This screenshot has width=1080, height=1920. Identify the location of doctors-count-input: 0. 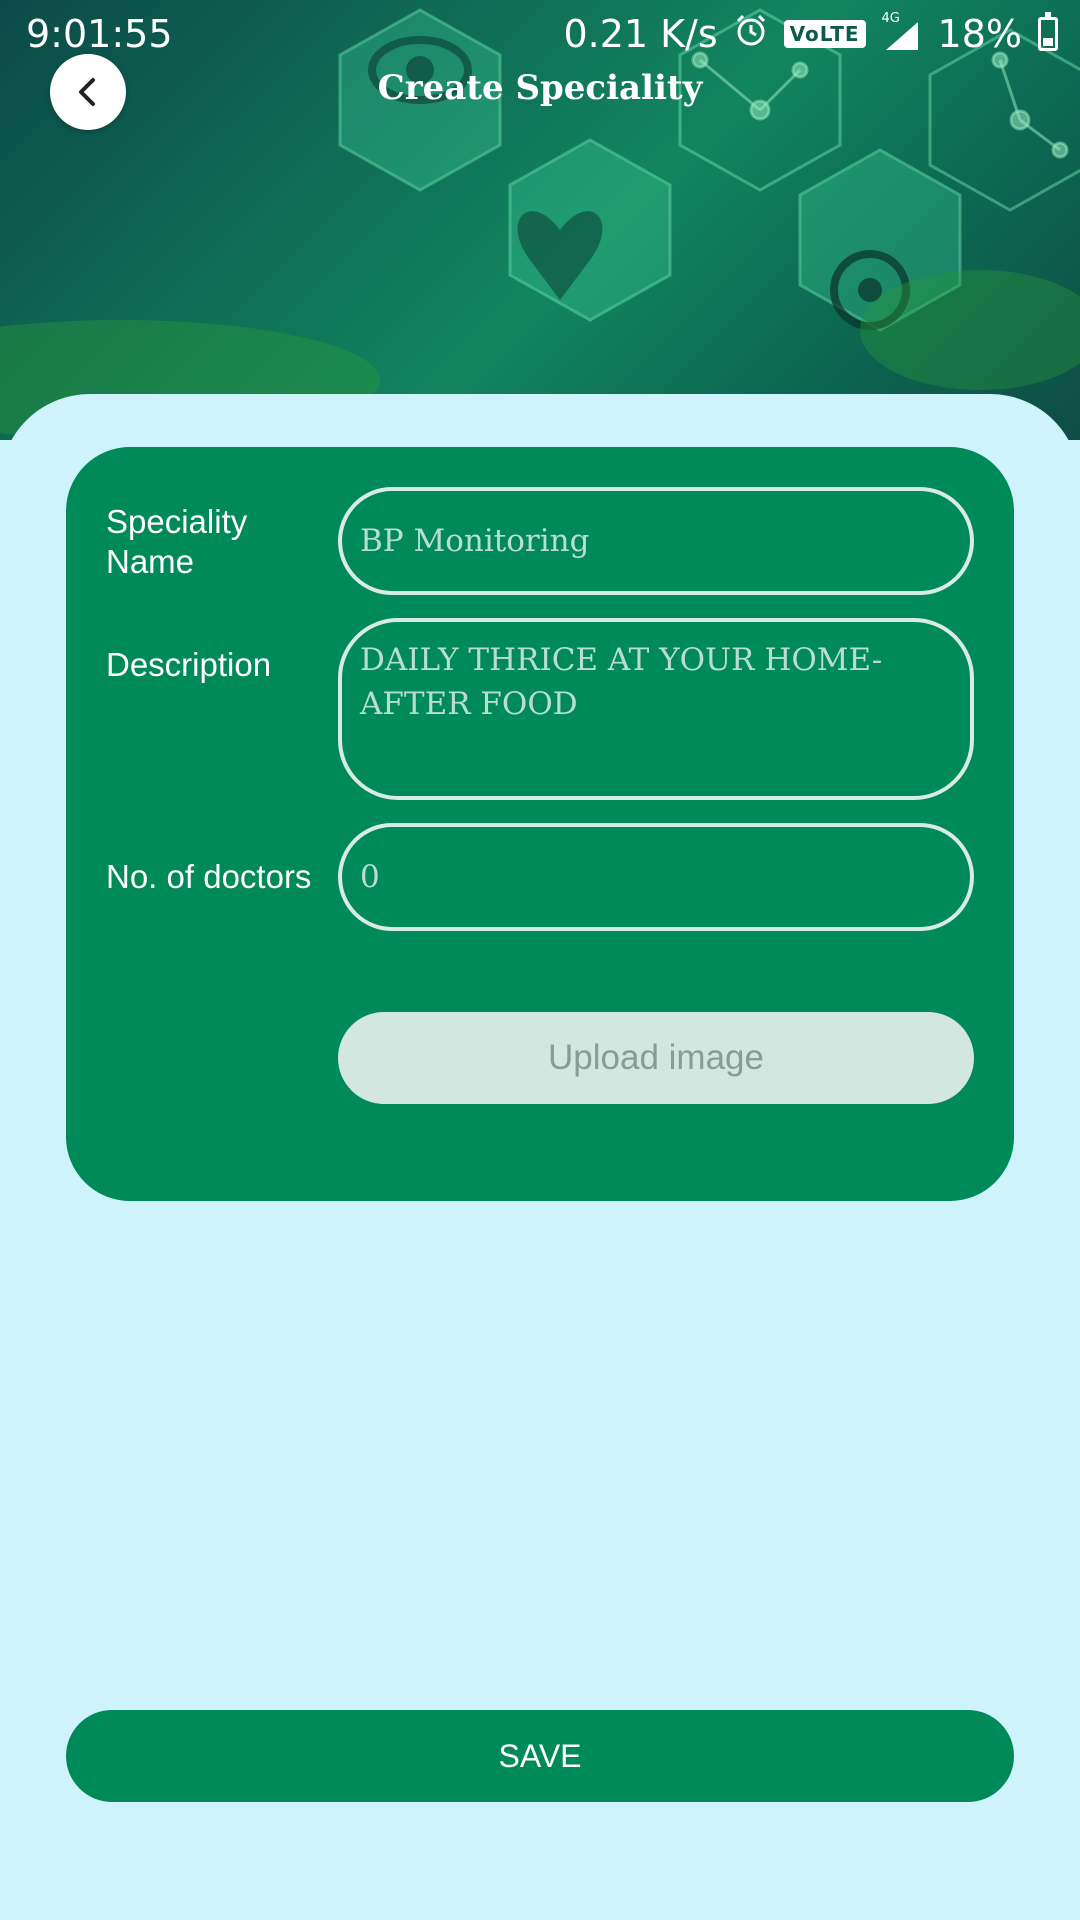
(656, 877).